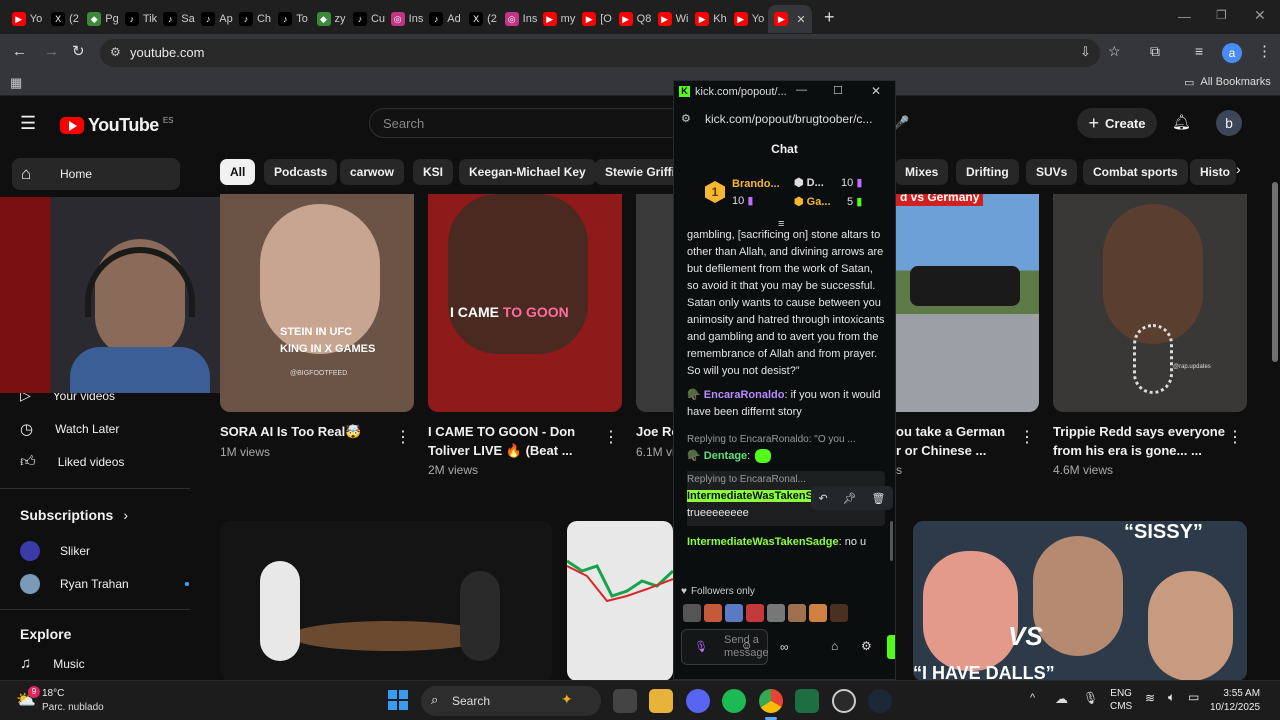 The width and height of the screenshot is (1280, 720). Describe the element at coordinates (372, 172) in the screenshot. I see `filter-chip: carwow` at that location.